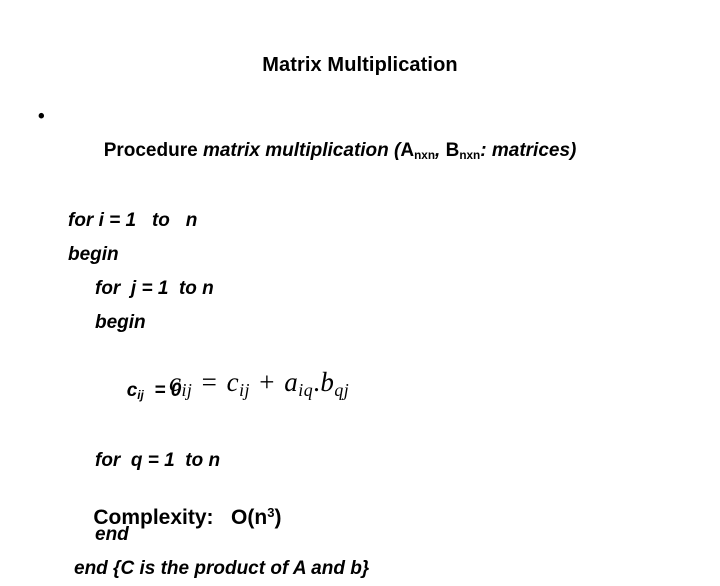 The height and width of the screenshot is (586, 720). Describe the element at coordinates (245, 390) in the screenshot. I see `equation-rhs-subscript-1: ij` at that location.